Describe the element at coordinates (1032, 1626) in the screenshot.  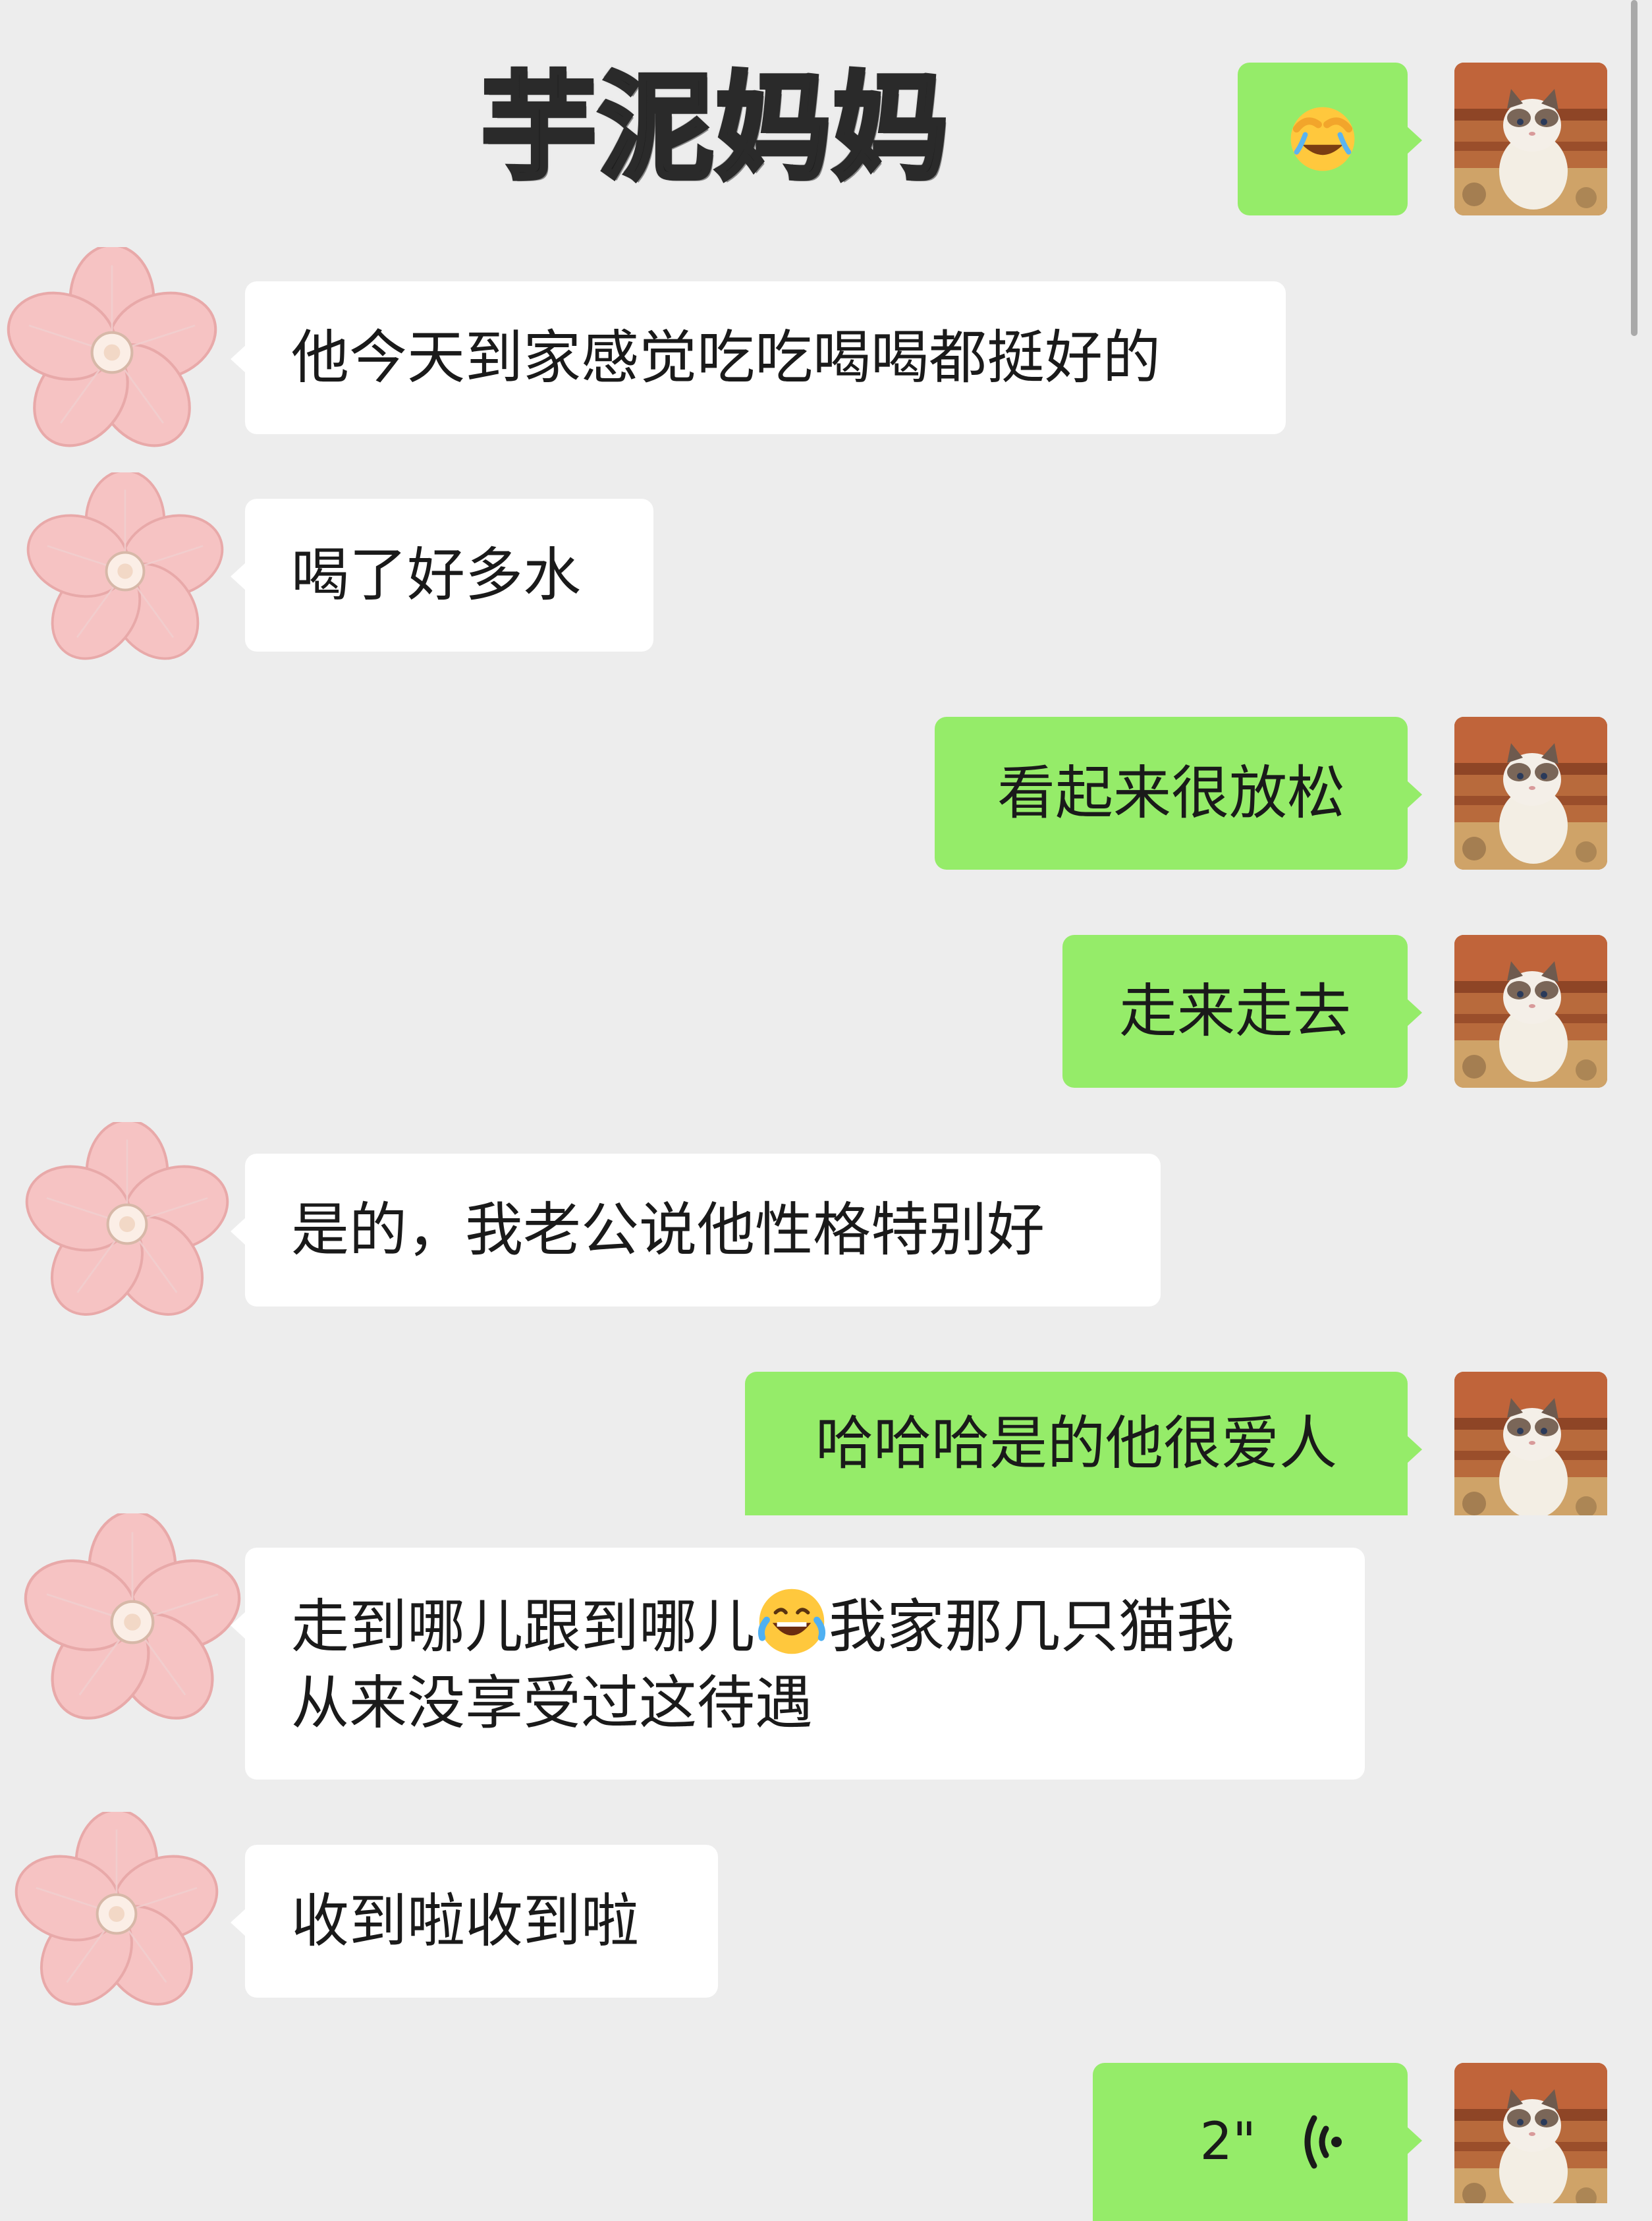
I see `message-text: 我家那几只猫我` at that location.